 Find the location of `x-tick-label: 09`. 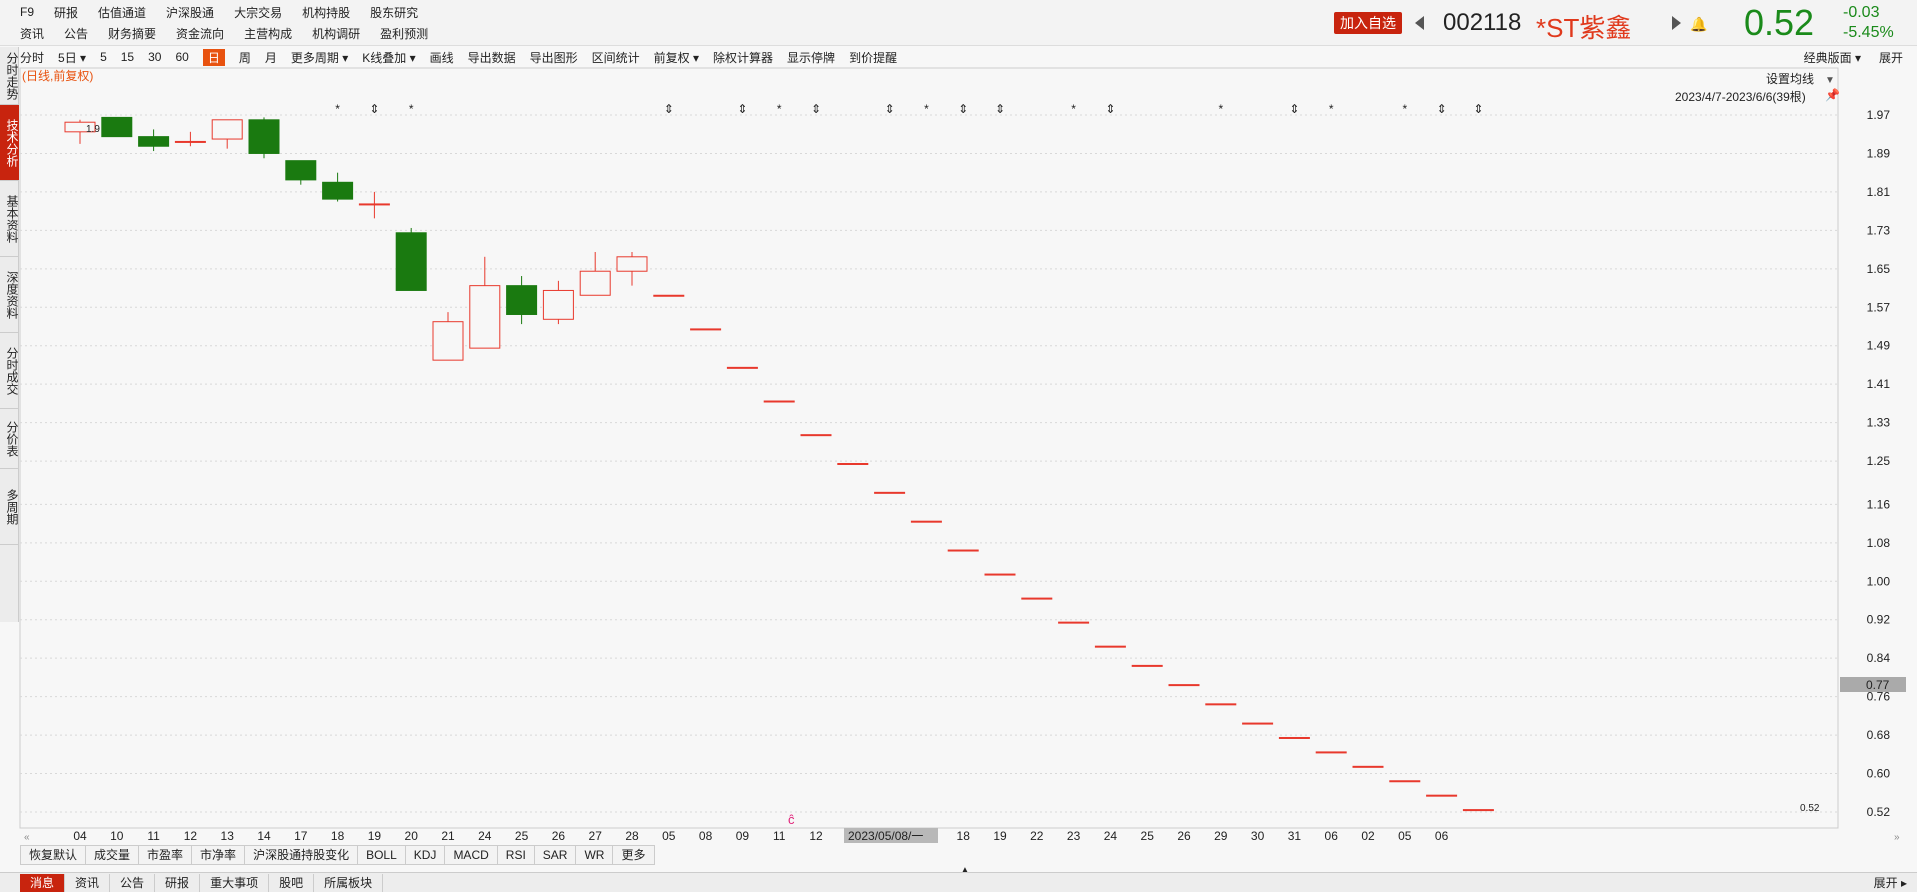

x-tick-label: 09 is located at coordinates (743, 836).